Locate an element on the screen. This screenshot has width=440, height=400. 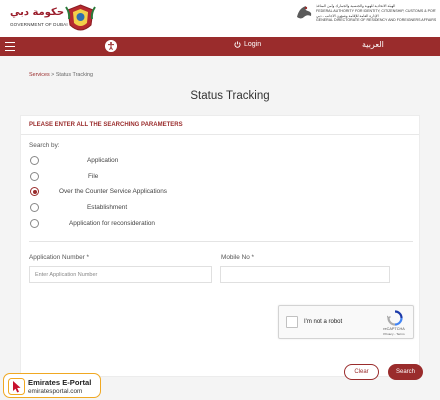
radio-label: Over the Counter Service Applications is located at coordinates (113, 191).